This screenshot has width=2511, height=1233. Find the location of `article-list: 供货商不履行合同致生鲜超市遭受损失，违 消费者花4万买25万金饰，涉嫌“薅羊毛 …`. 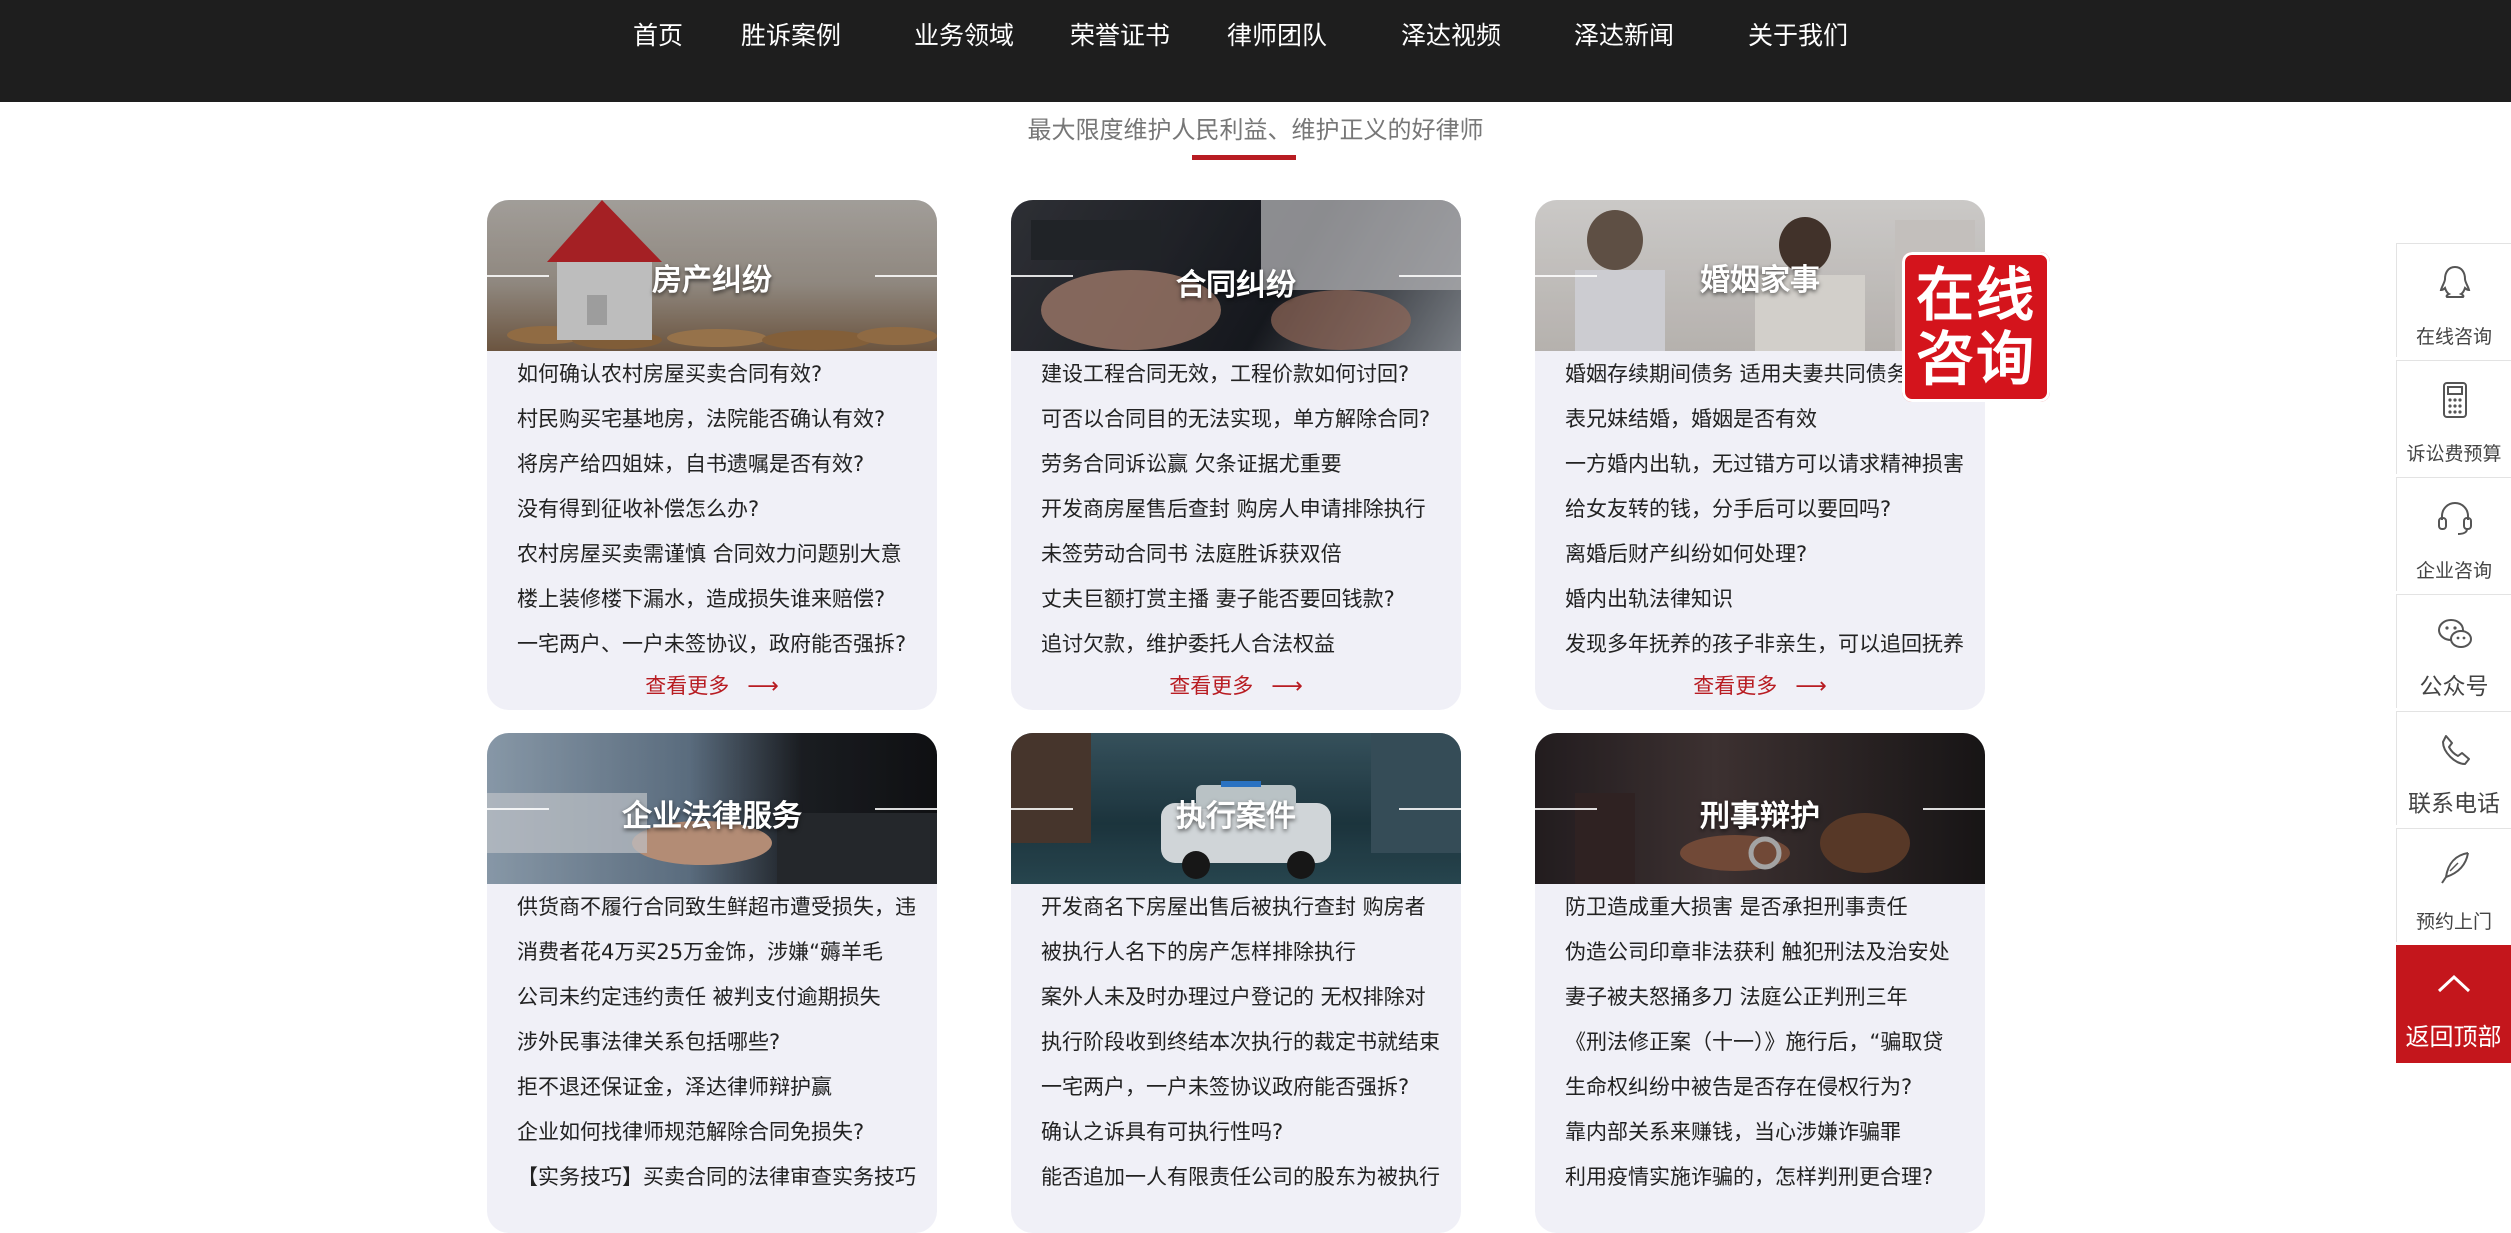

article-list: 供货商不履行合同致生鲜超市遭受损失，违 消费者花4万买25万金饰，涉嫌“薅羊毛 … is located at coordinates (722, 1042).